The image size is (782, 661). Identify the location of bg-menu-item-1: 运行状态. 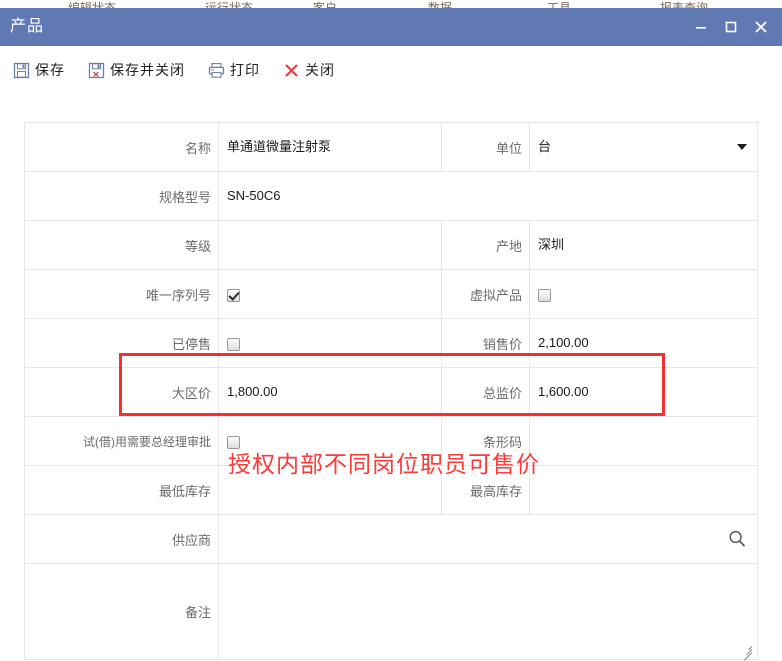
(229, 4).